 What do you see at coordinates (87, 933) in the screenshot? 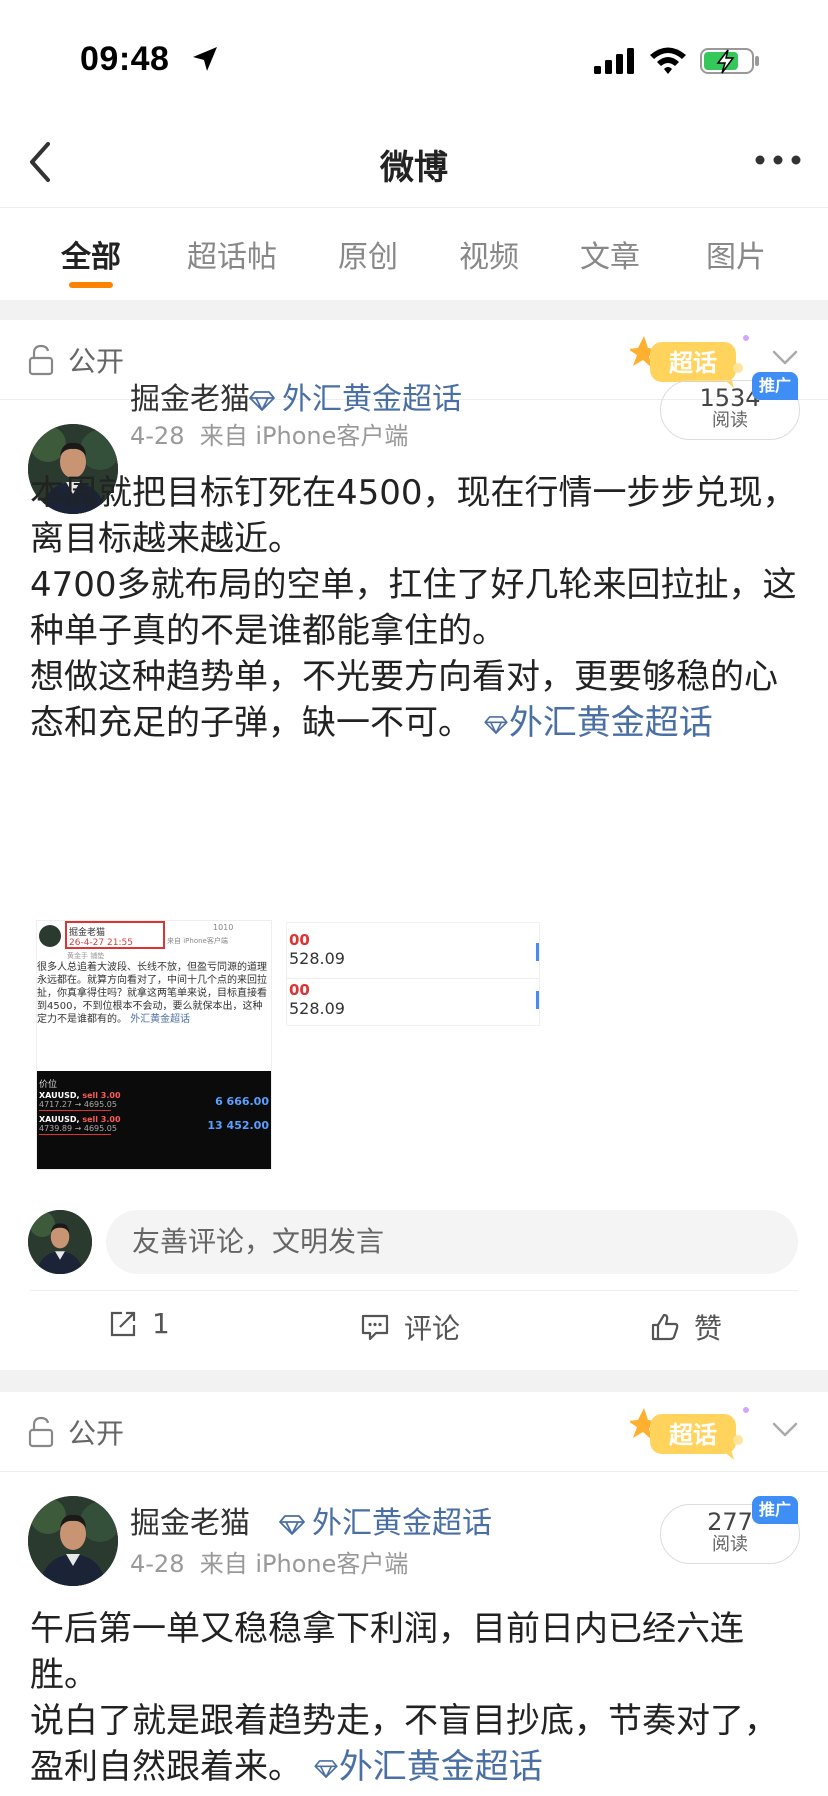
I see `thumb-user: 掘金老猫` at bounding box center [87, 933].